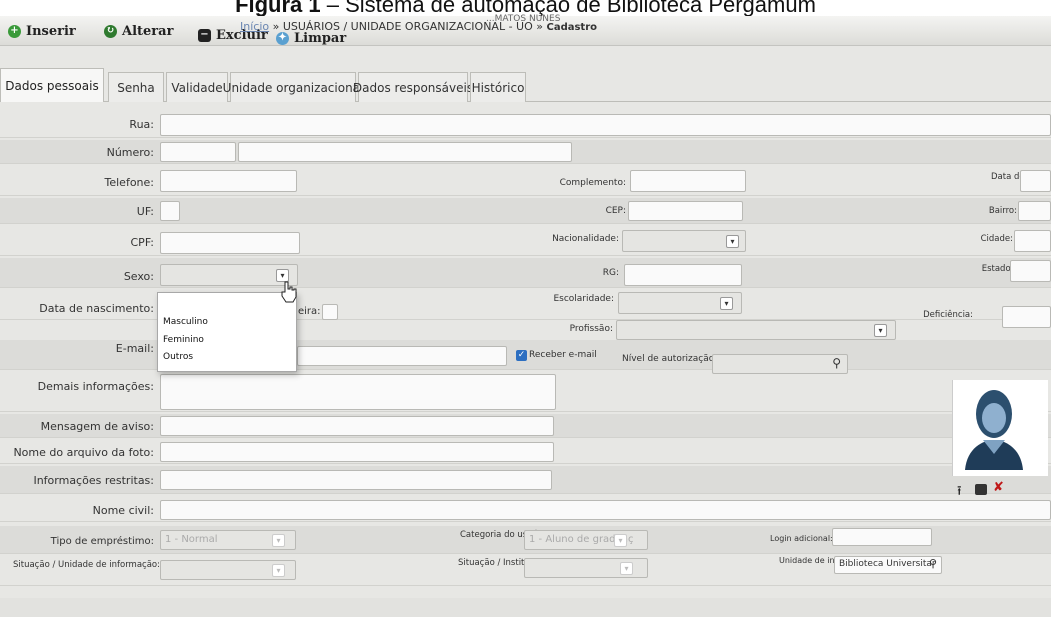 This screenshot has height=617, width=1051. What do you see at coordinates (498, 87) in the screenshot?
I see `tab-historico: Histórico` at bounding box center [498, 87].